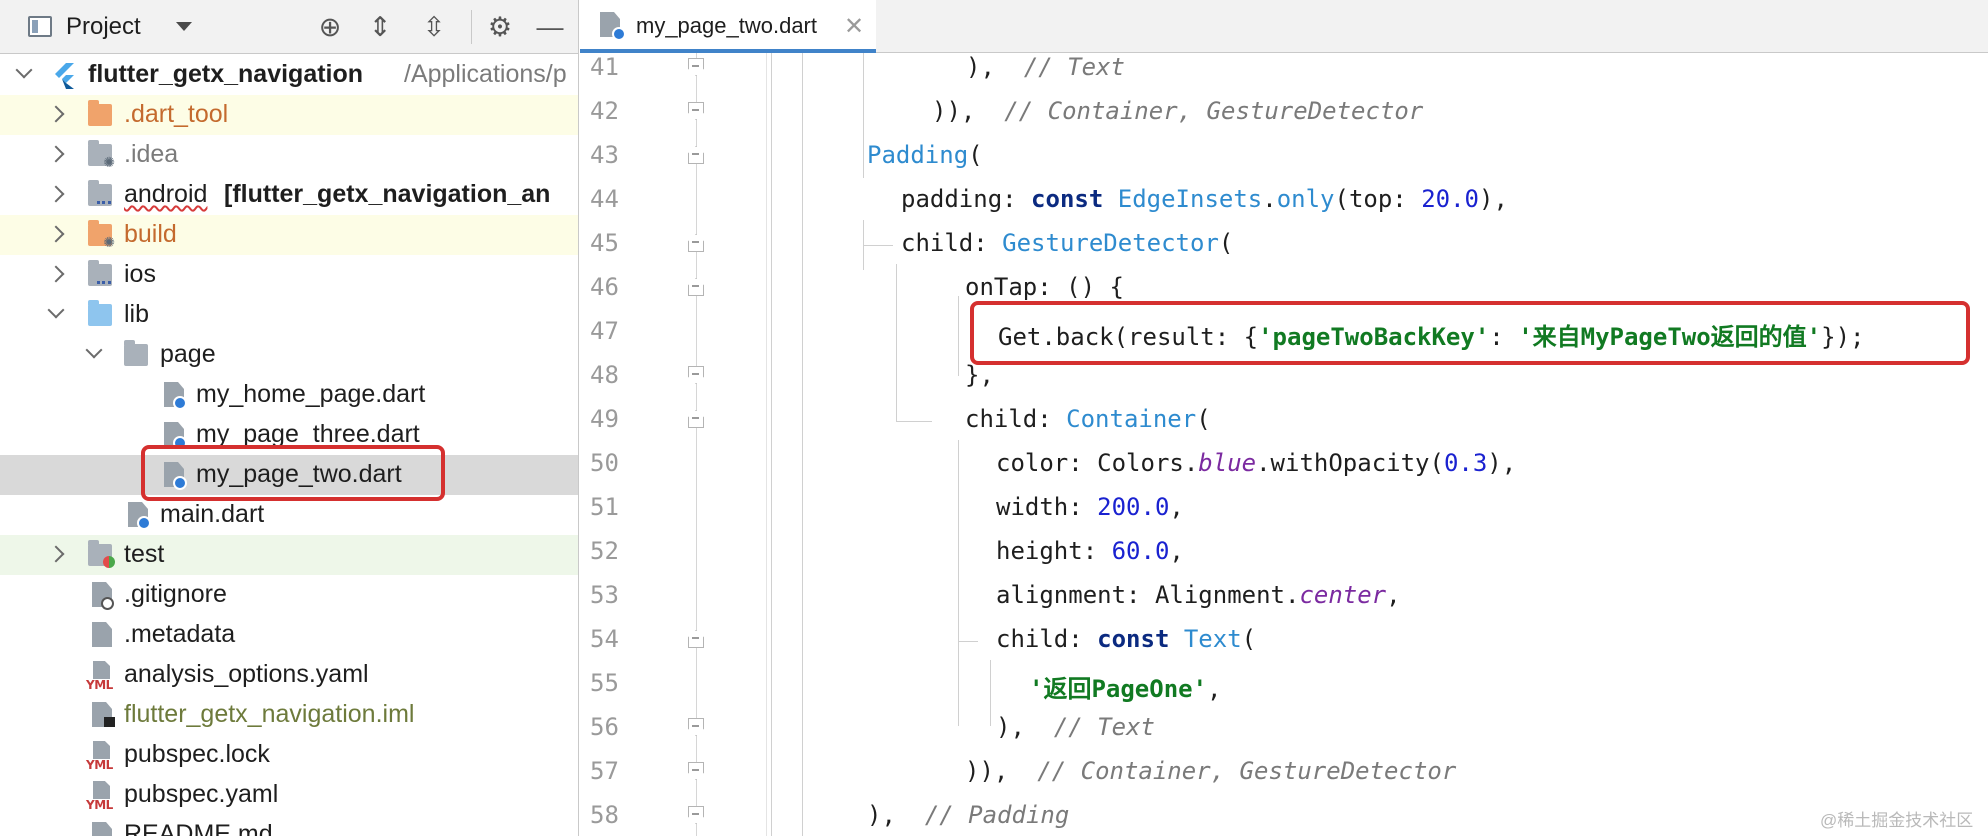 This screenshot has width=1988, height=836. Describe the element at coordinates (604, 683) in the screenshot. I see `line-number: 55` at that location.